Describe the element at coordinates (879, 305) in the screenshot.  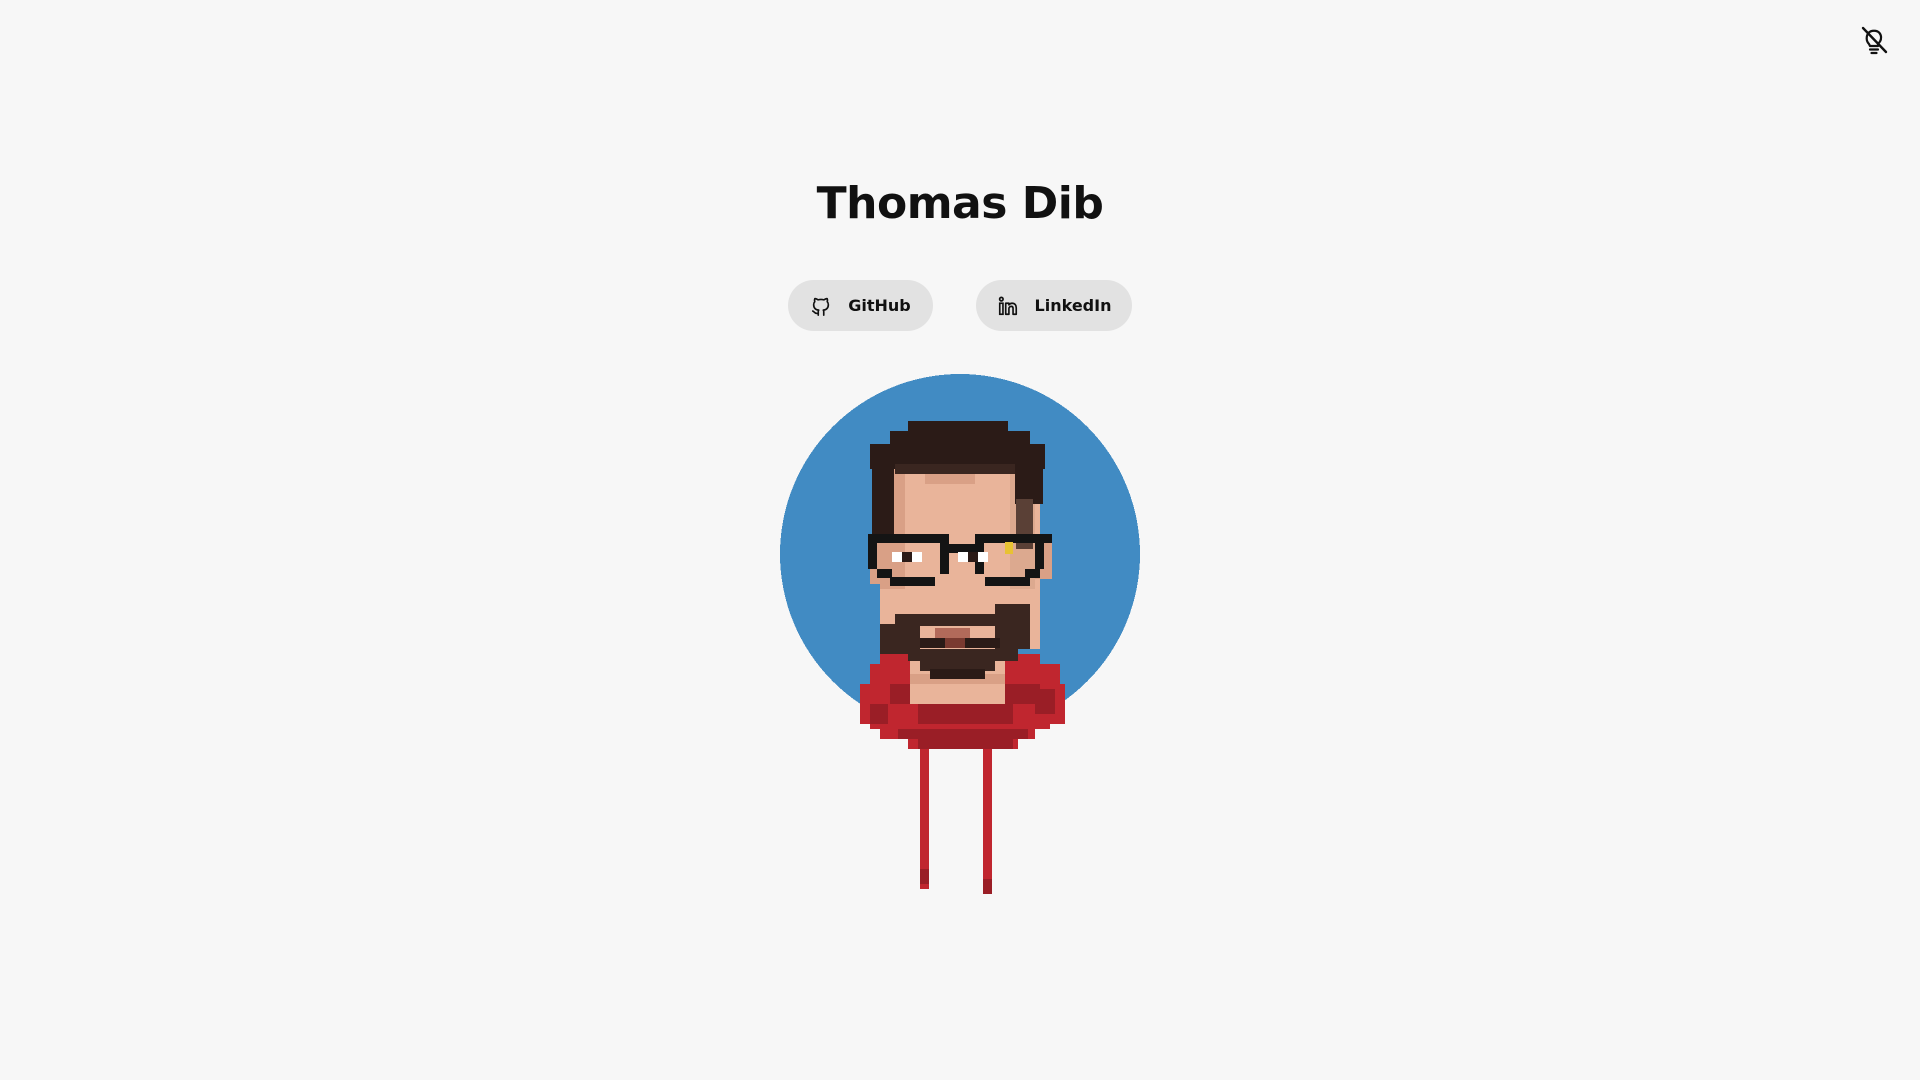
I see `github-button-label: GitHub` at that location.